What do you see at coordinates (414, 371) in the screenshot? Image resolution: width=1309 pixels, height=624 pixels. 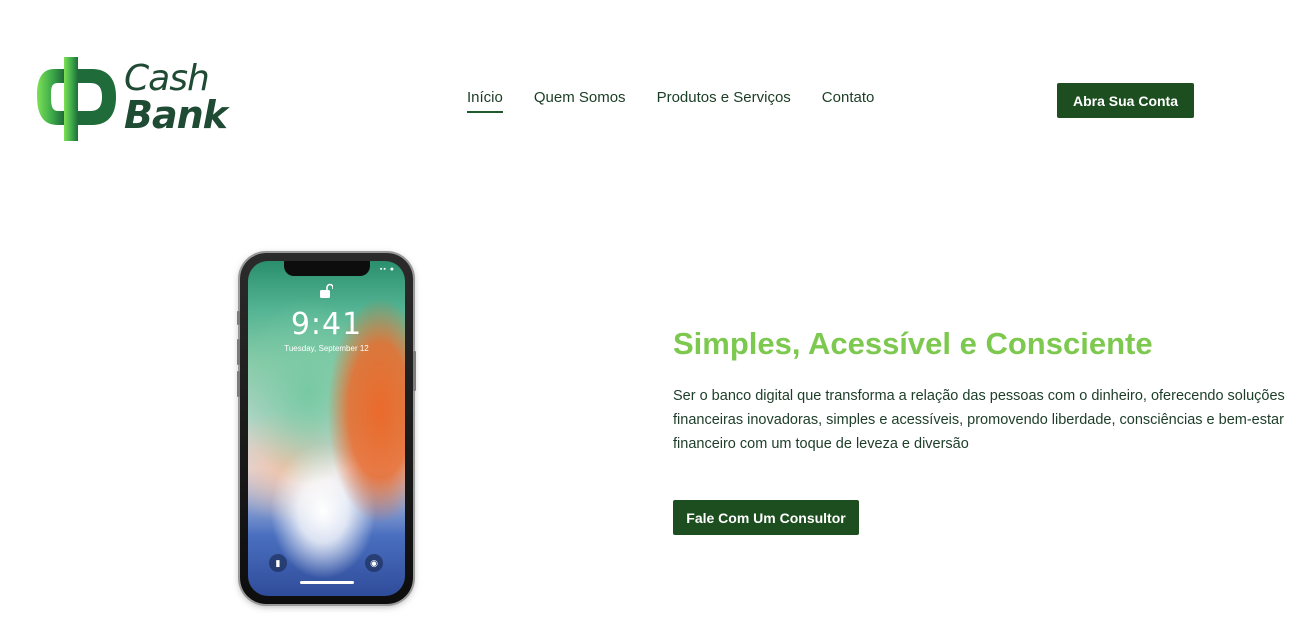 I see `phone-power-button` at bounding box center [414, 371].